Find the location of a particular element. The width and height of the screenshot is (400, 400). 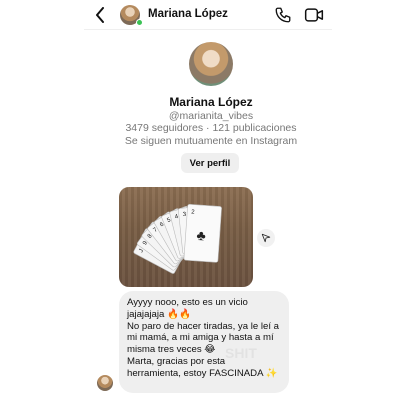

send-icon is located at coordinates (266, 238).